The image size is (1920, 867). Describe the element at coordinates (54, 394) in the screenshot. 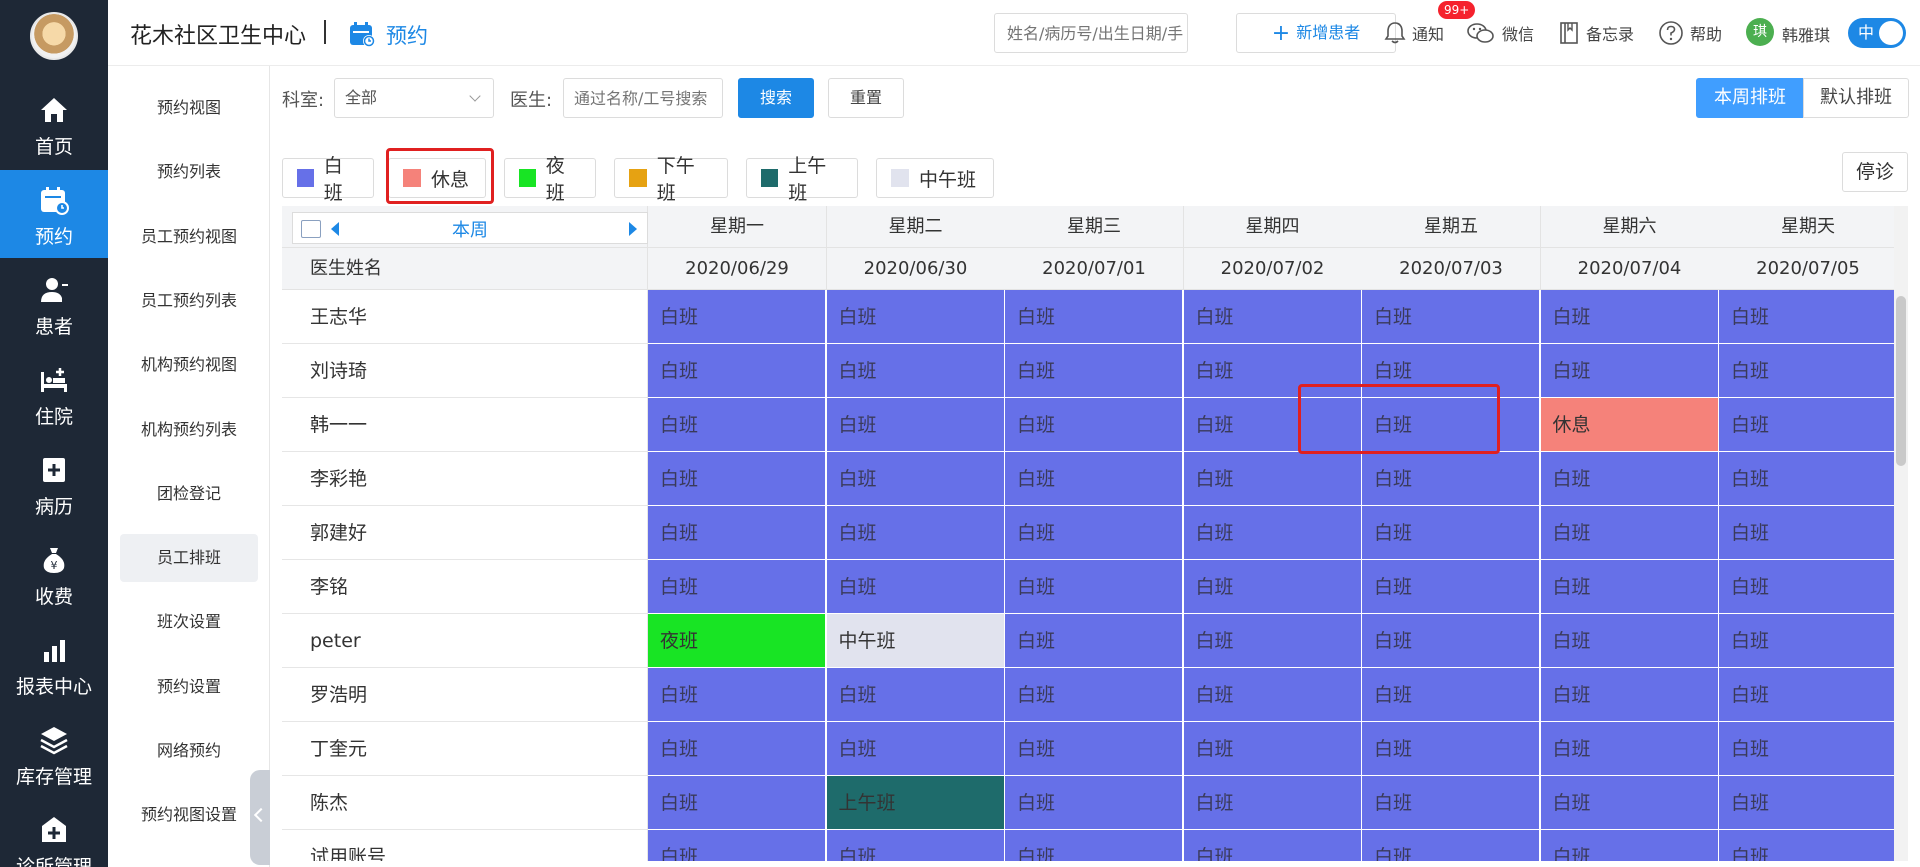

I see `nav-item-3: 住院` at that location.